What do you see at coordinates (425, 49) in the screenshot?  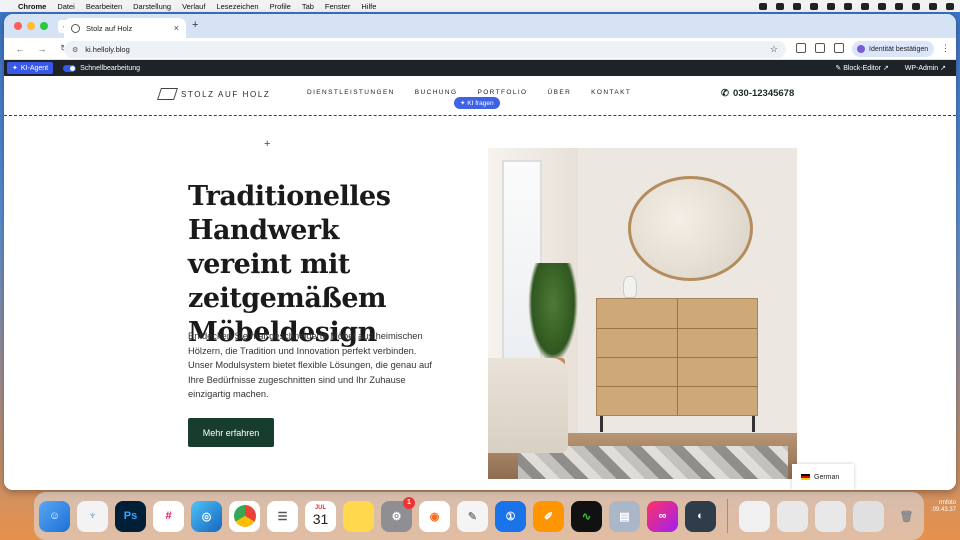 I see `address-bar: ⚙ ki.helloly.blog ☆` at bounding box center [425, 49].